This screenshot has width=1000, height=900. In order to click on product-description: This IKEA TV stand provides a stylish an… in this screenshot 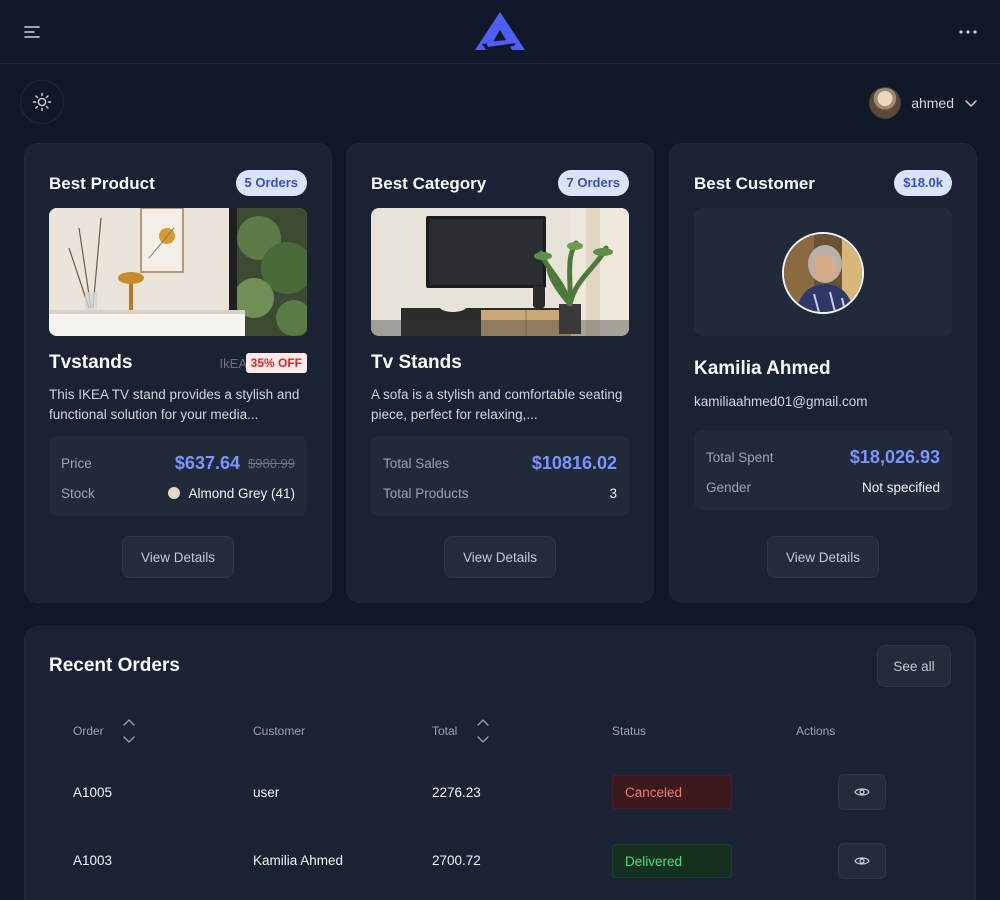, I will do `click(174, 404)`.